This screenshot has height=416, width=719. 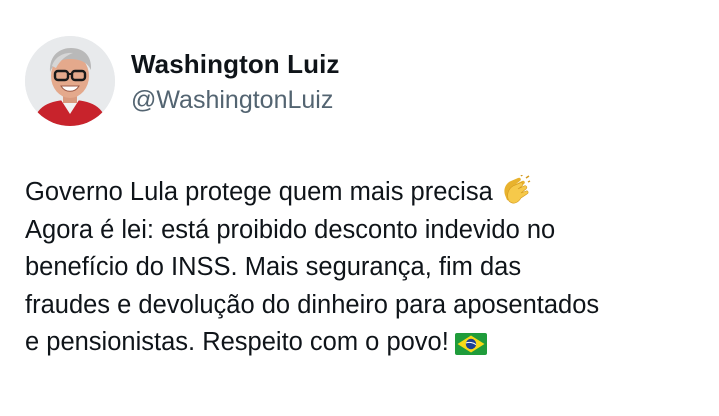 What do you see at coordinates (515, 195) in the screenshot?
I see `clapping-hands-icon` at bounding box center [515, 195].